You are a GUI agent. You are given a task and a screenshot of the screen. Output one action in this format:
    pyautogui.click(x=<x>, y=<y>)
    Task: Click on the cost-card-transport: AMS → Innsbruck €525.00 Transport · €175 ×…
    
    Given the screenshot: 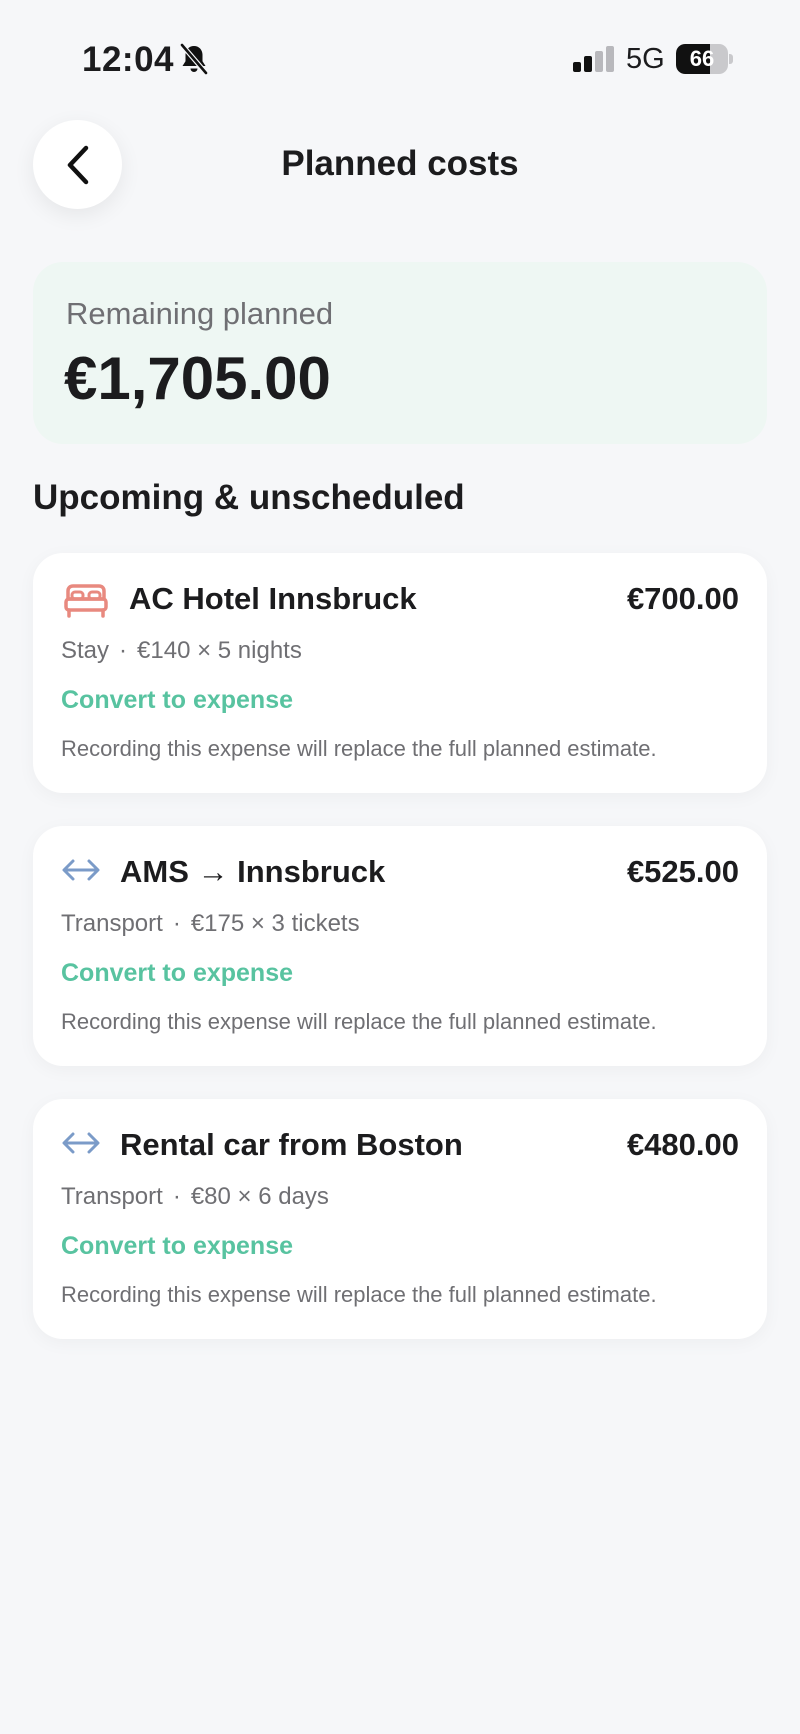 What is the action you would take?
    pyautogui.click(x=400, y=946)
    